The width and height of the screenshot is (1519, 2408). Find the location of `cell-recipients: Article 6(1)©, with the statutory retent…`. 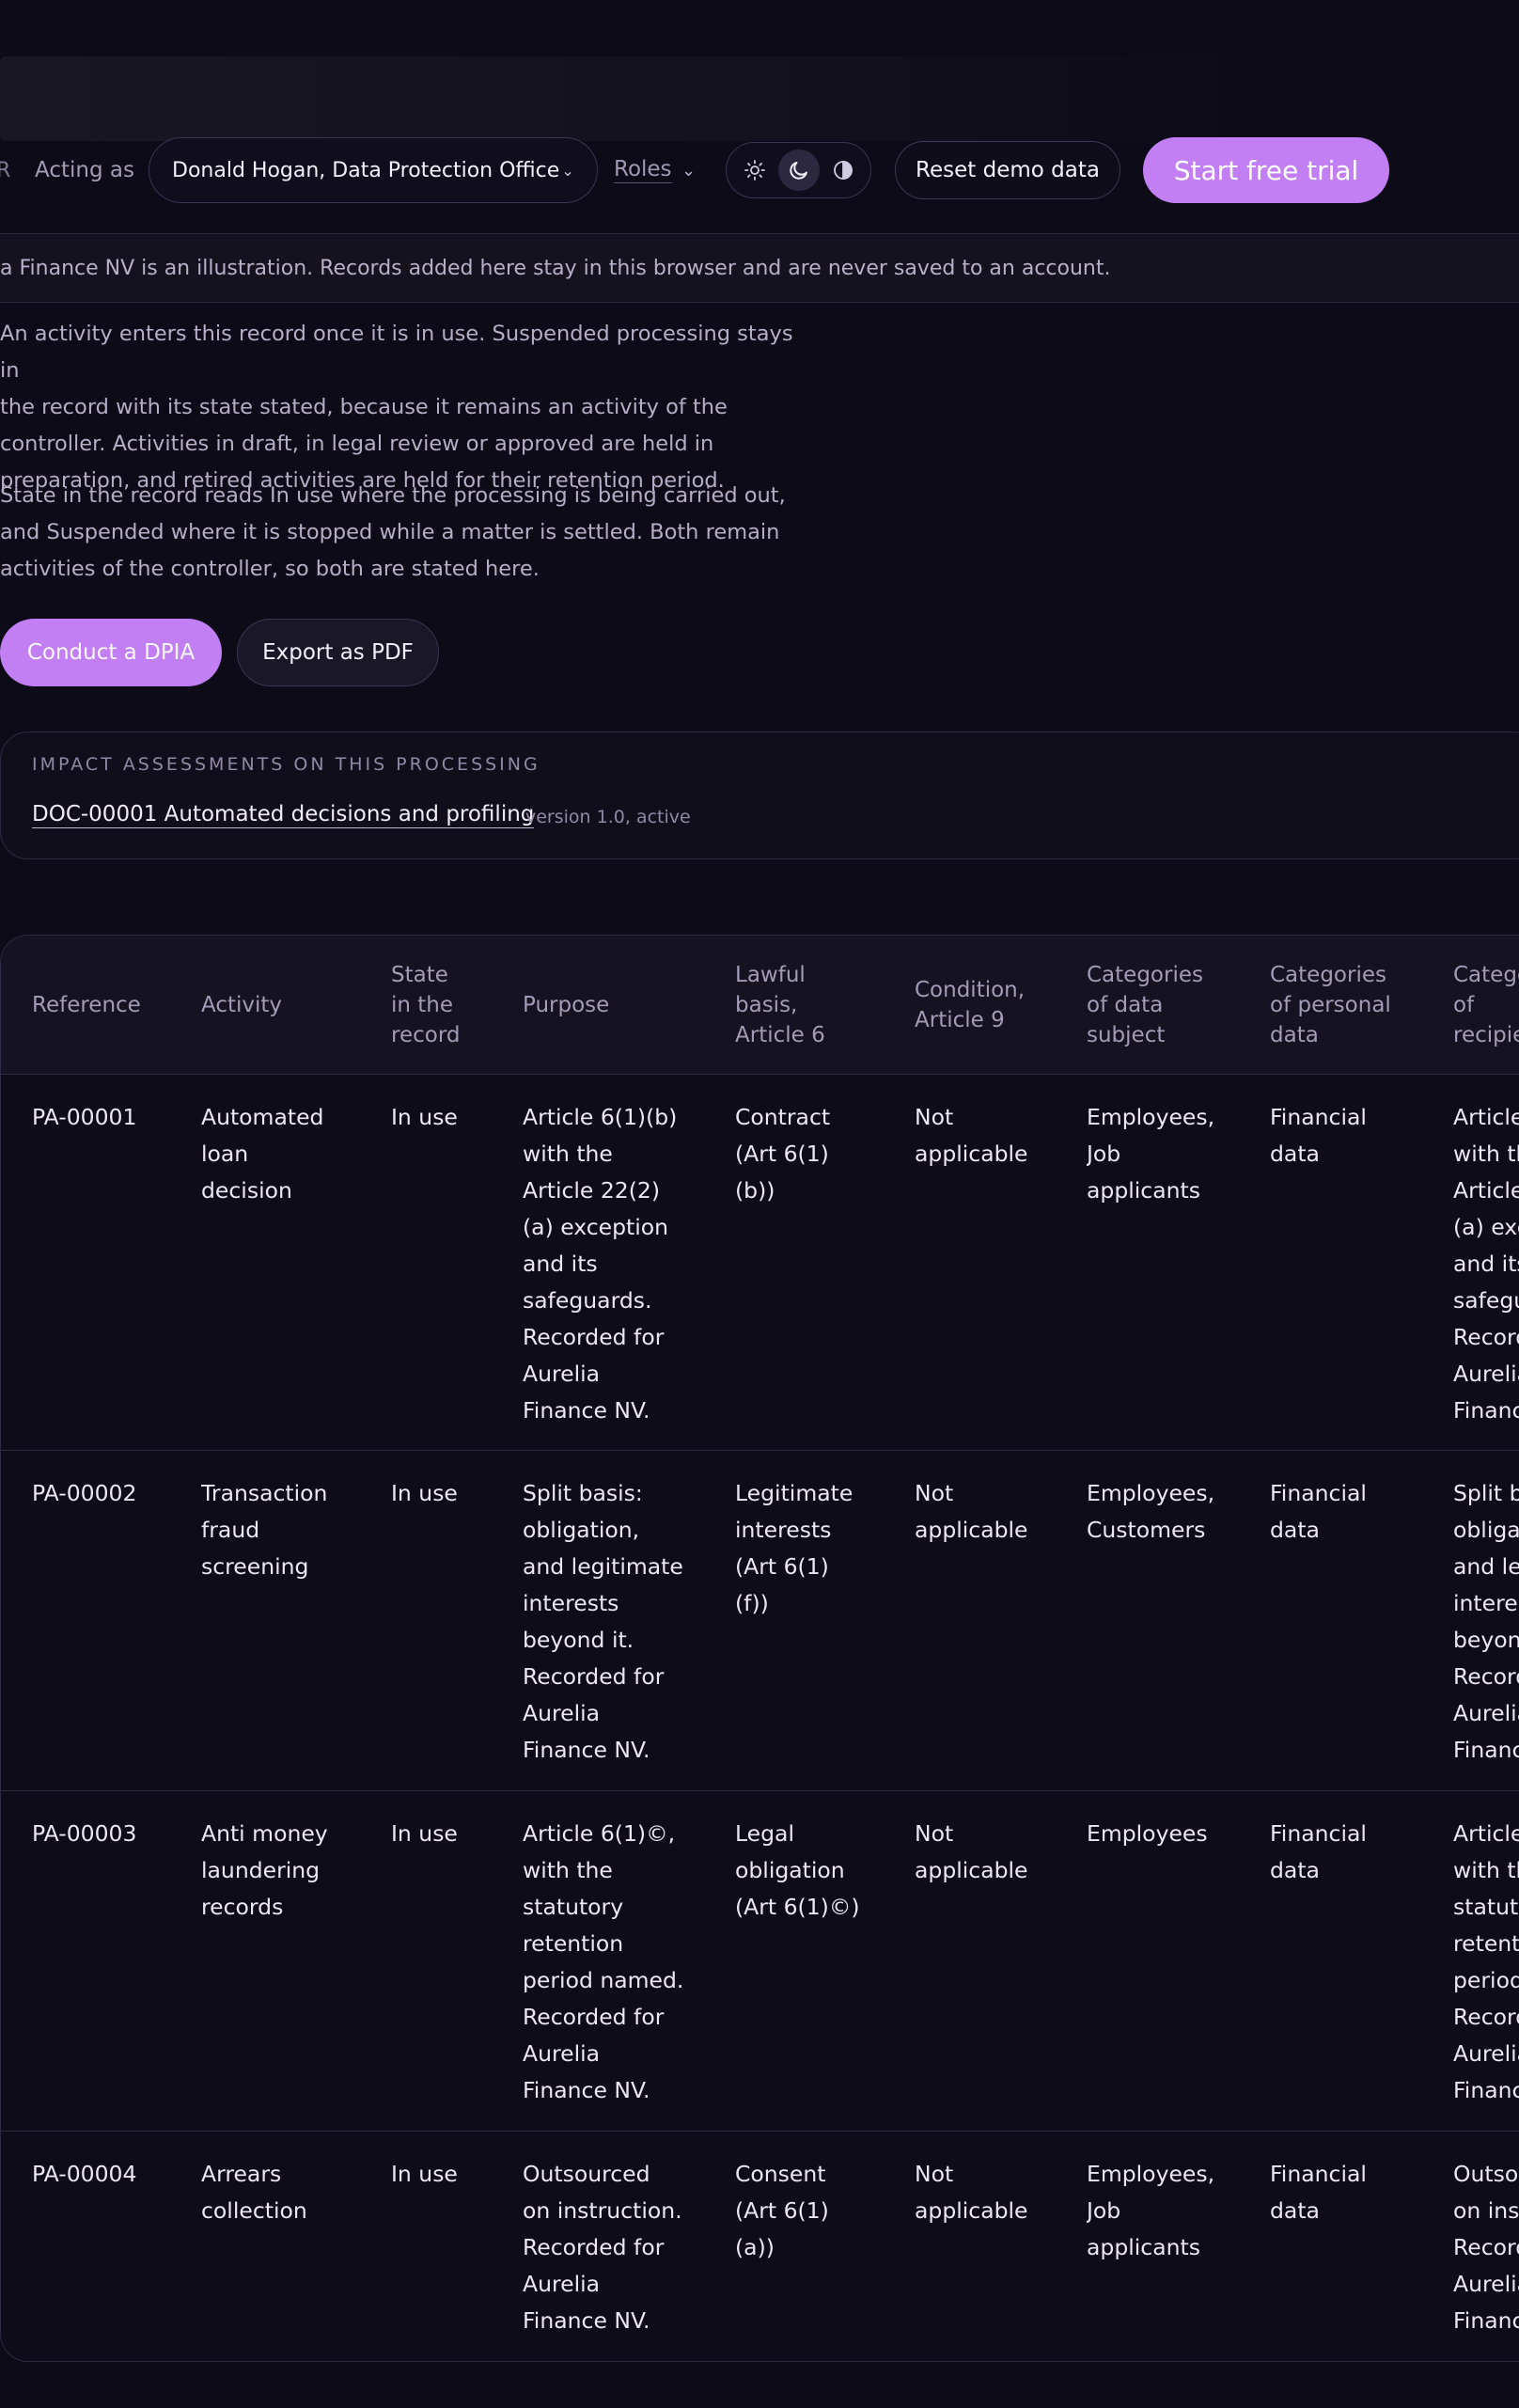

cell-recipients: Article 6(1)©, with the statutory retent… is located at coordinates (1486, 1961).